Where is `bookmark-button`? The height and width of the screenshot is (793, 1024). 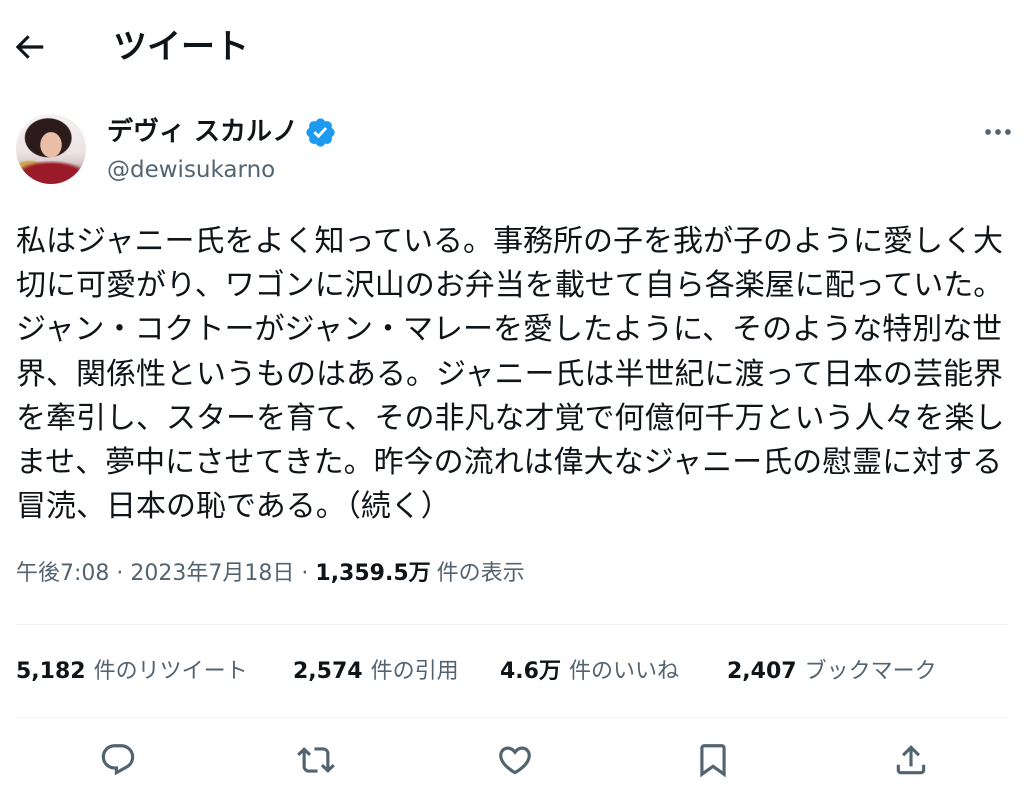
bookmark-button is located at coordinates (713, 760).